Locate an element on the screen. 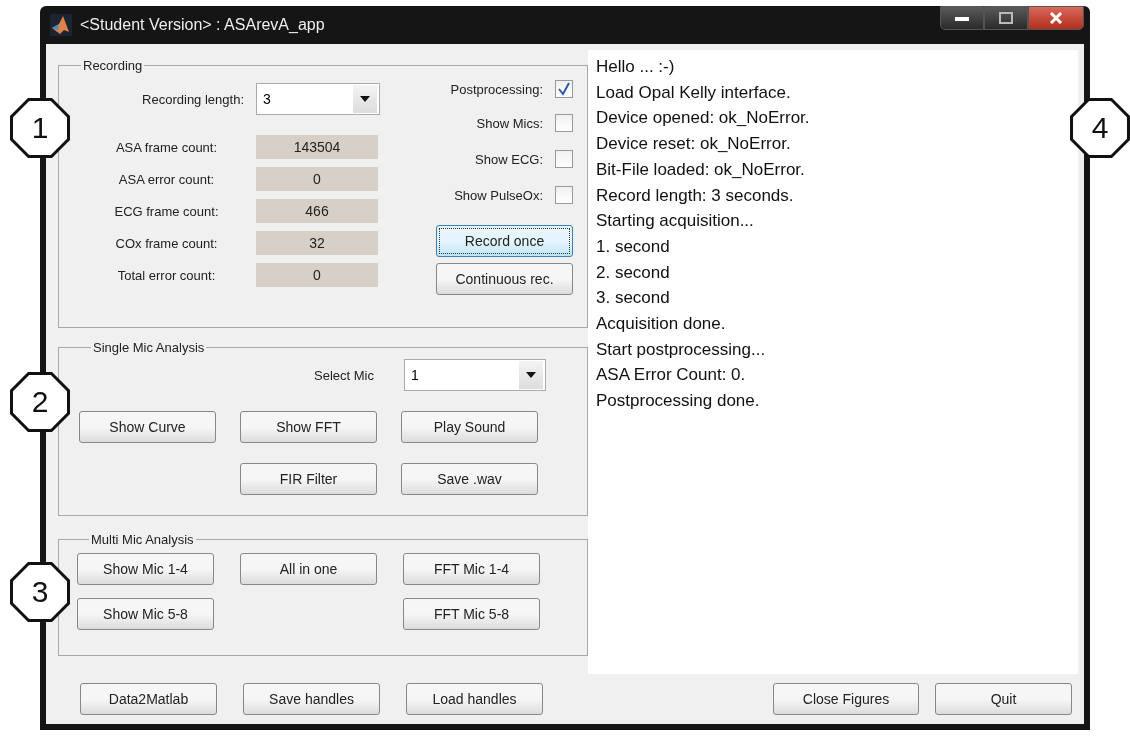 This screenshot has width=1130, height=736. app-icon is located at coordinates (61, 25).